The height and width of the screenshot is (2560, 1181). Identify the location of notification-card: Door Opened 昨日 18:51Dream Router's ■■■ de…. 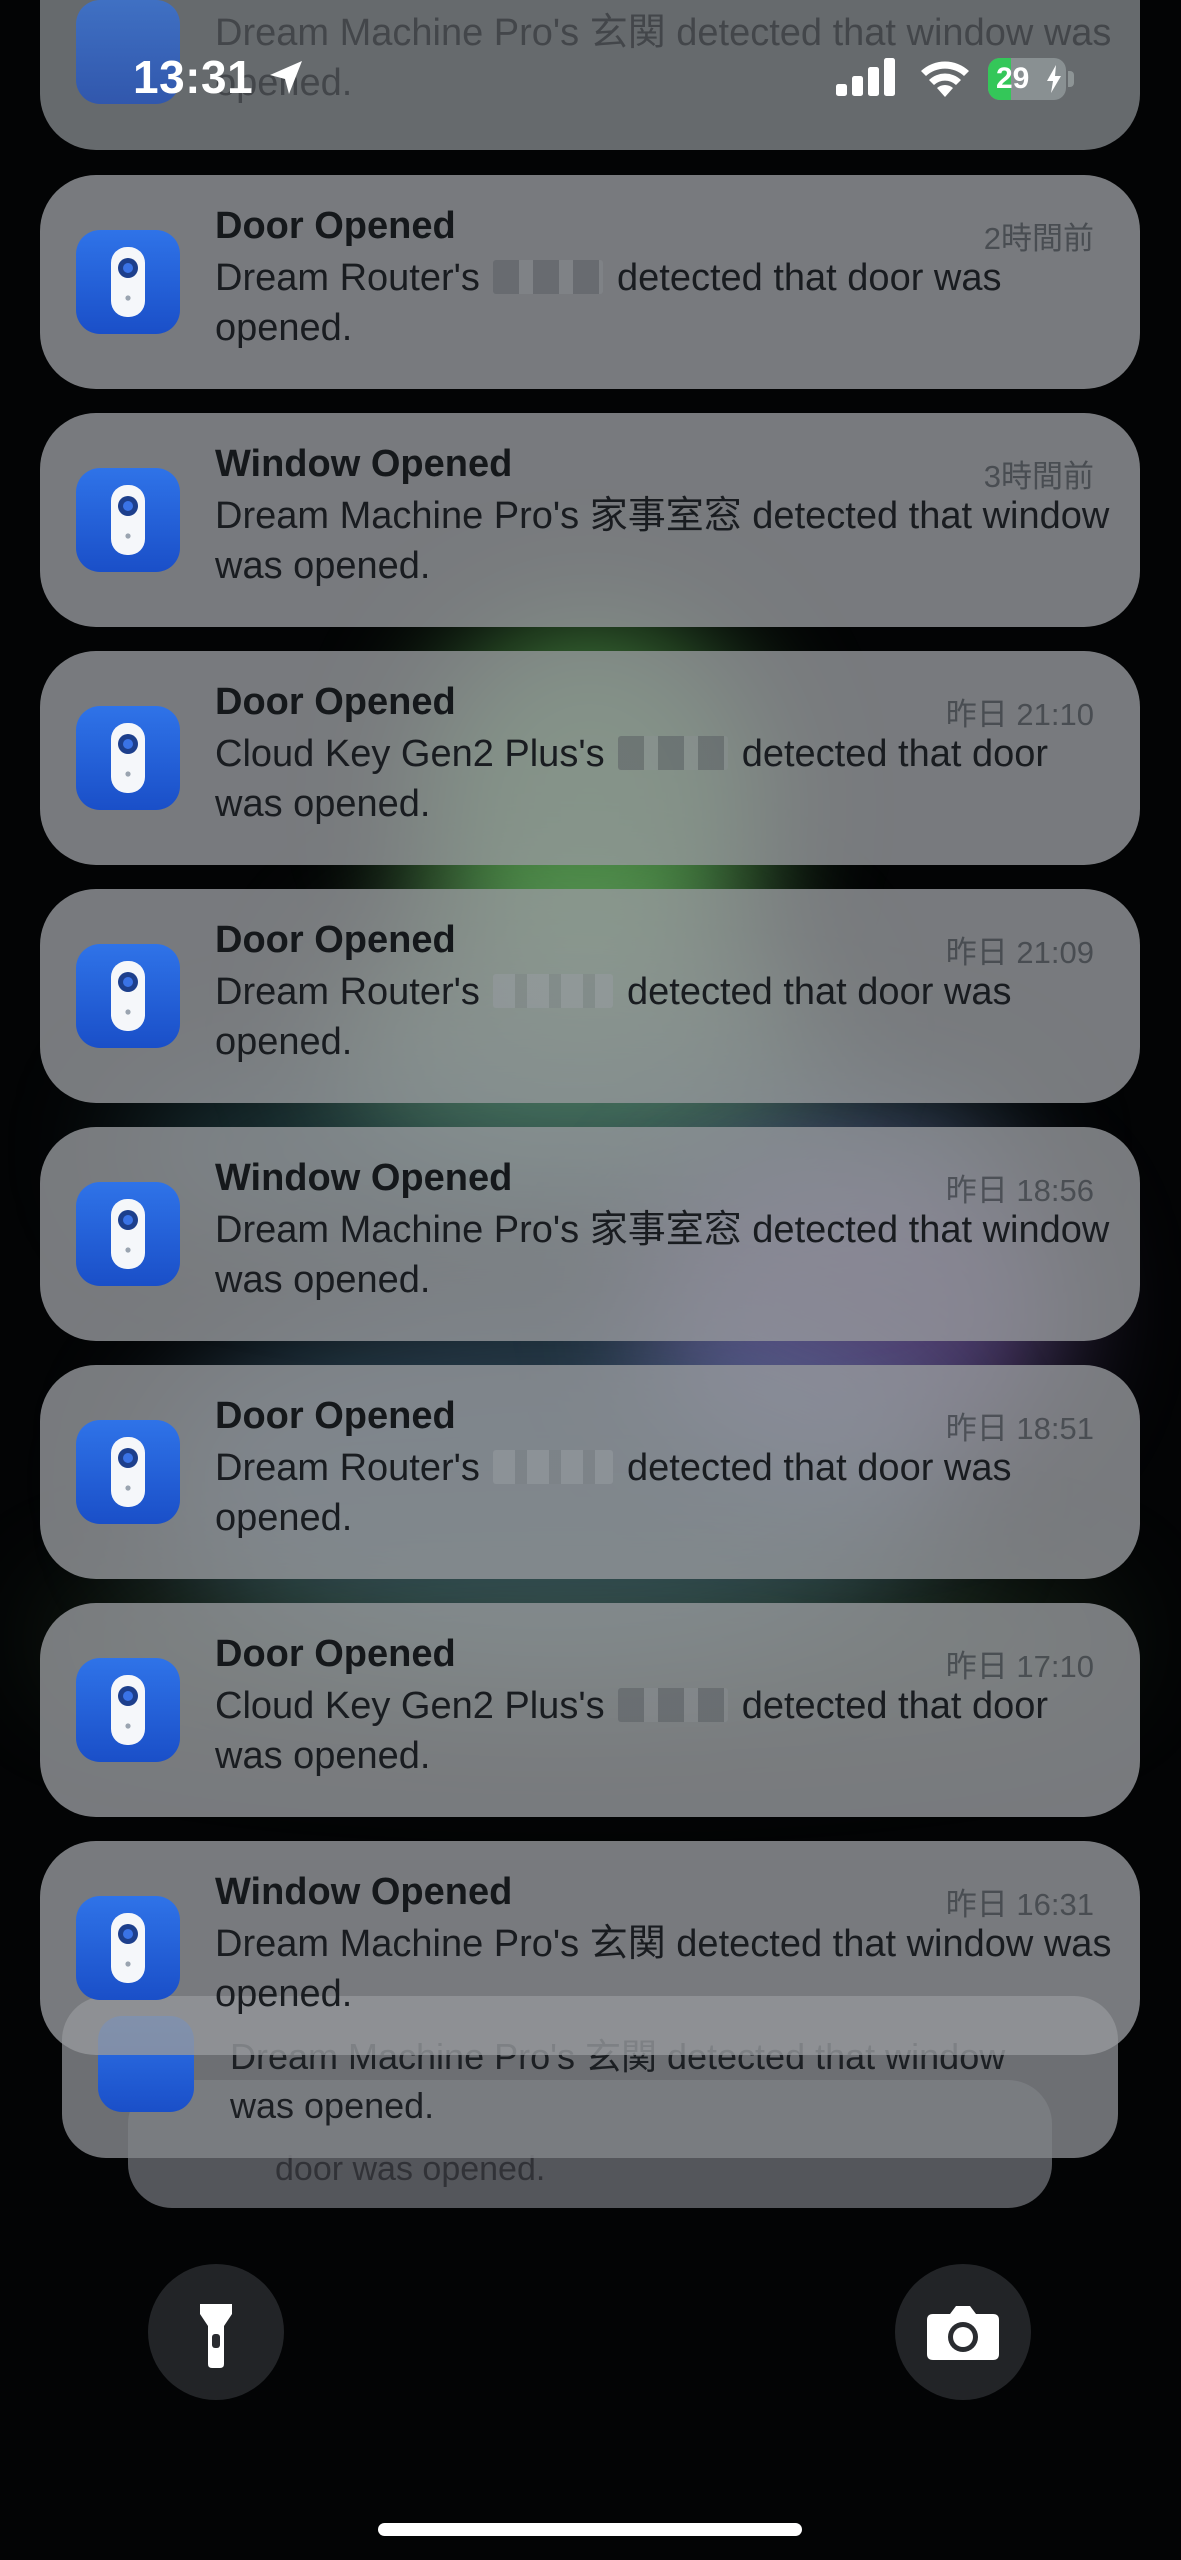
(590, 1472).